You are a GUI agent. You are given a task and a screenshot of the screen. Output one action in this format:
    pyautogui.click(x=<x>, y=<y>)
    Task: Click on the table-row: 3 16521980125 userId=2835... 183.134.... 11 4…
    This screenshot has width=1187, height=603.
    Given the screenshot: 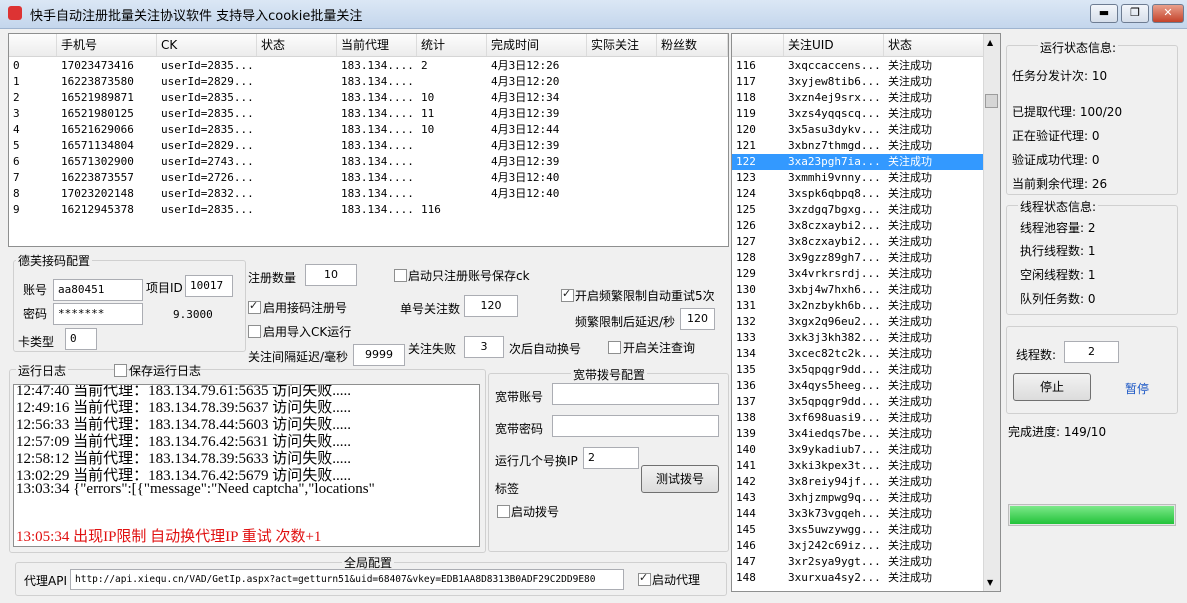 What is the action you would take?
    pyautogui.click(x=368, y=114)
    